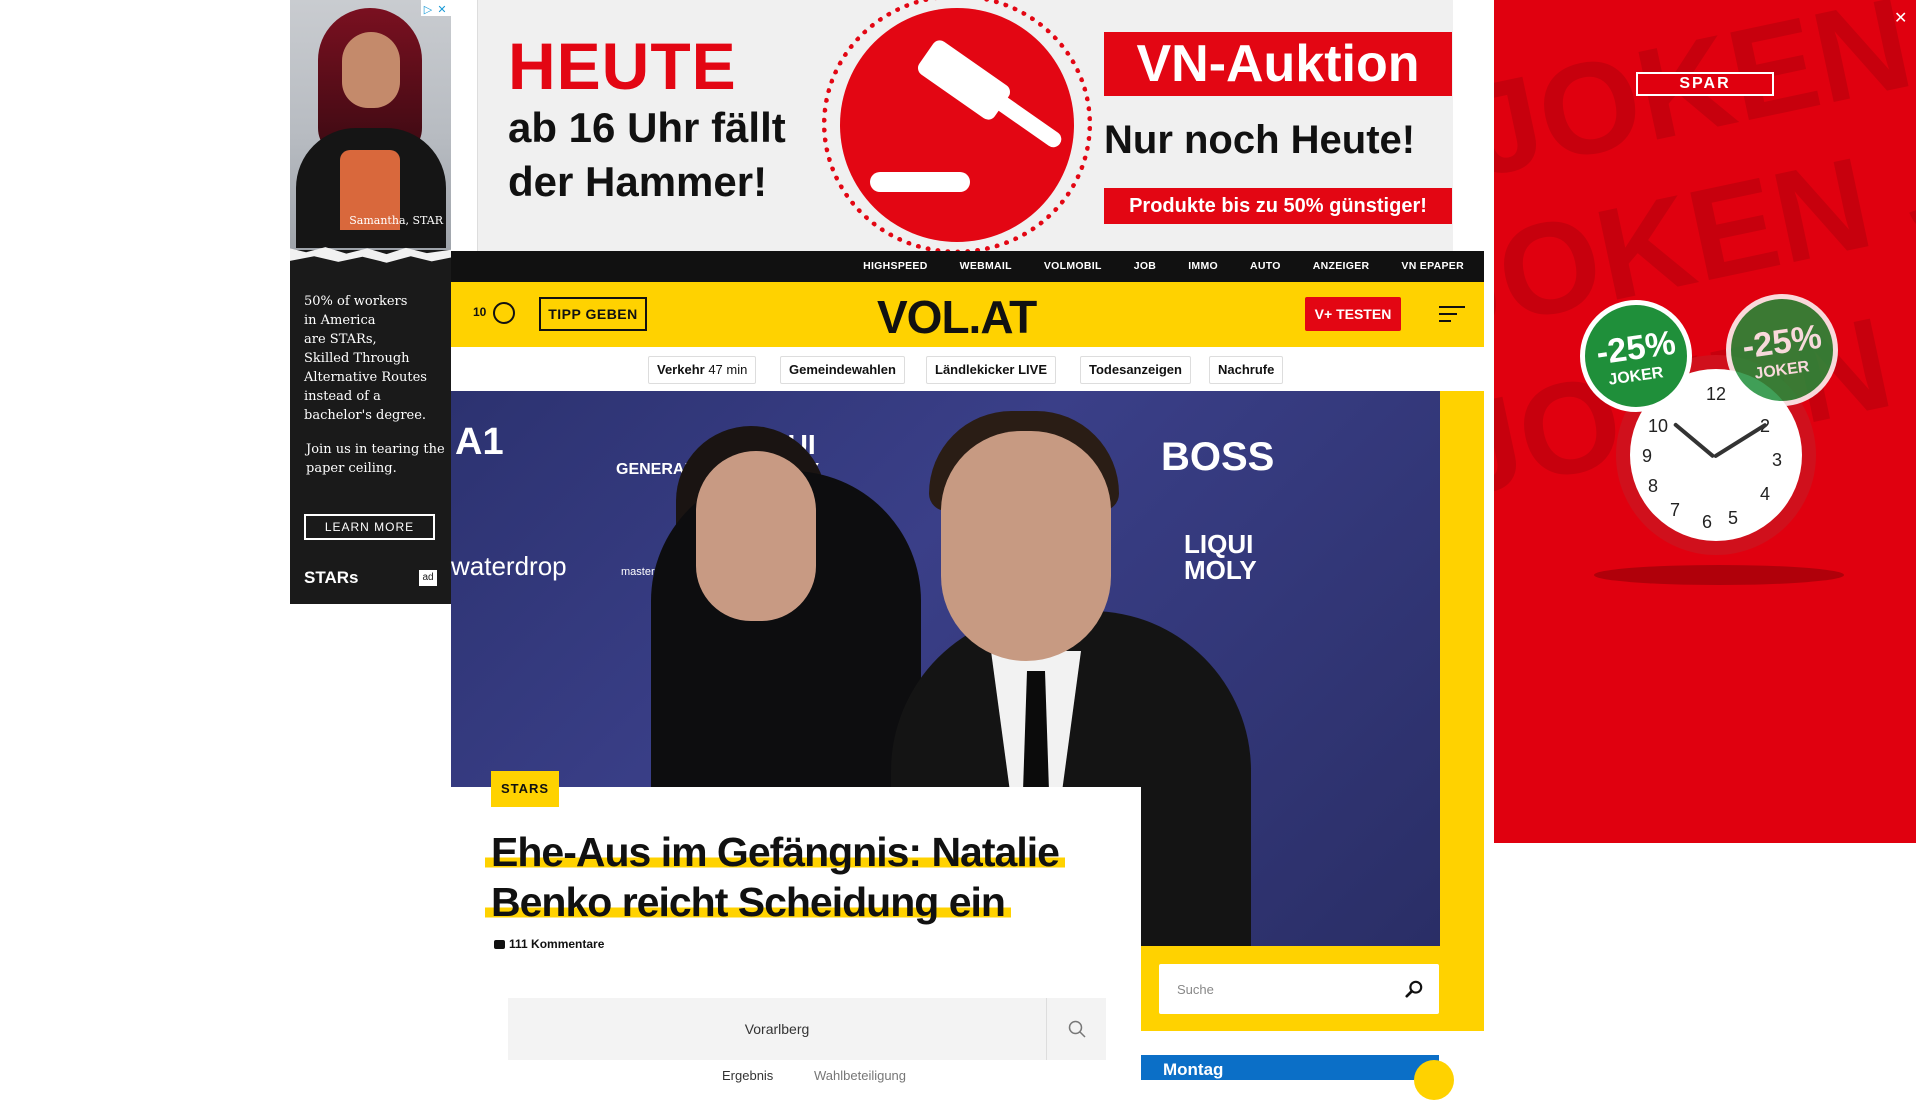  I want to click on nav-highspeed: HIGHSPEED, so click(895, 266).